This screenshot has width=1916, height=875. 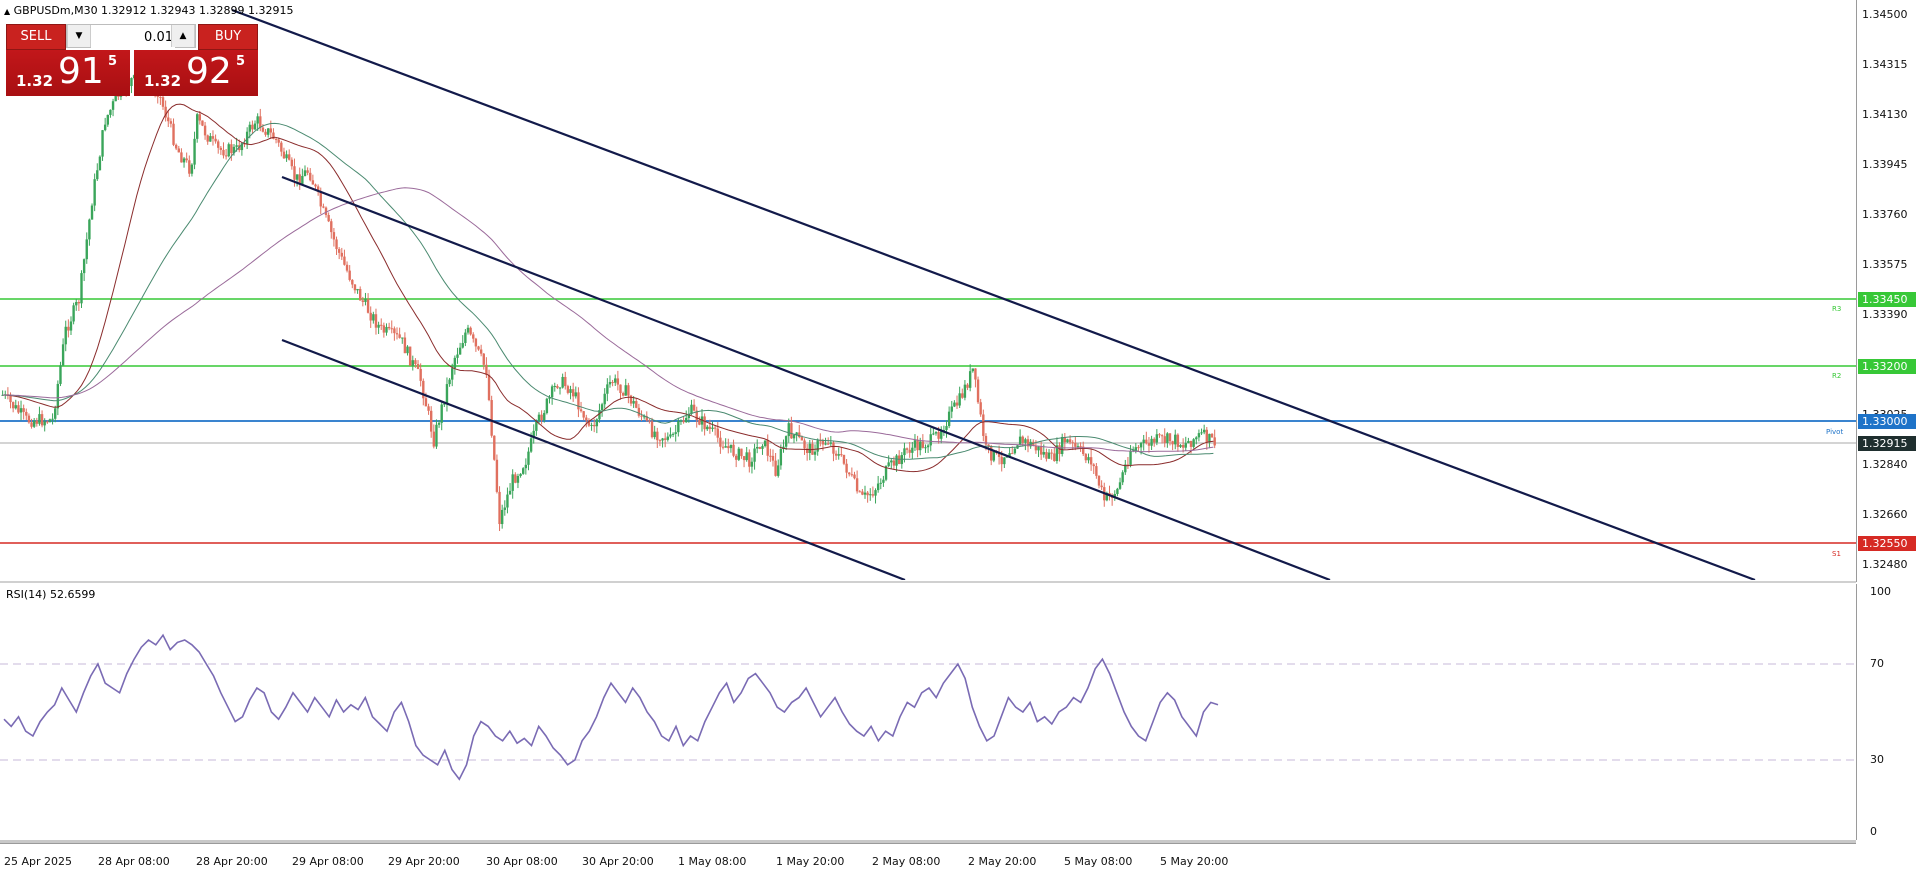 What do you see at coordinates (228, 37) in the screenshot?
I see `buy-button: BUY` at bounding box center [228, 37].